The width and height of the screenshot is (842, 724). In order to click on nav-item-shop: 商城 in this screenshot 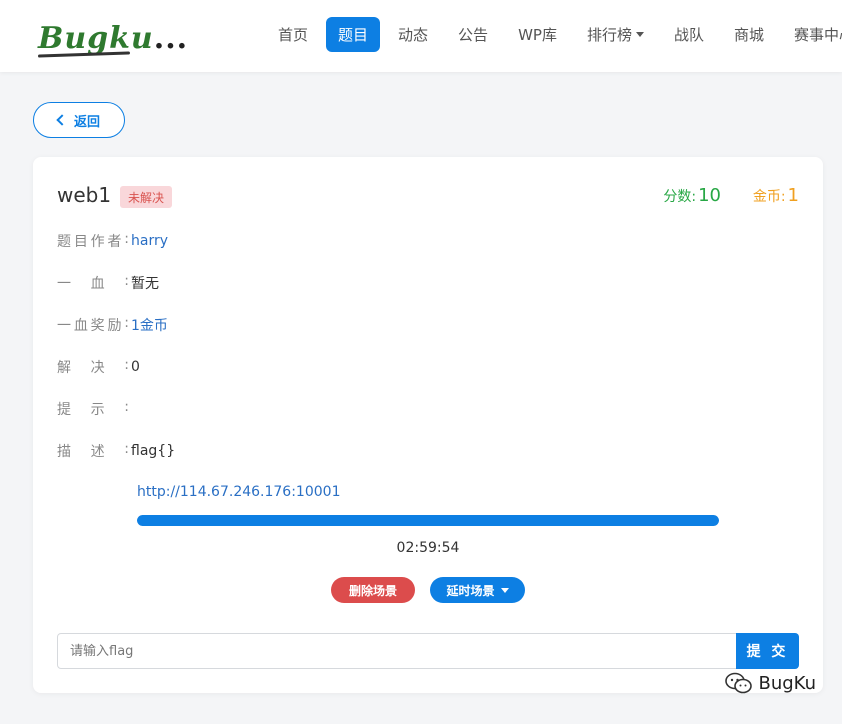, I will do `click(749, 34)`.